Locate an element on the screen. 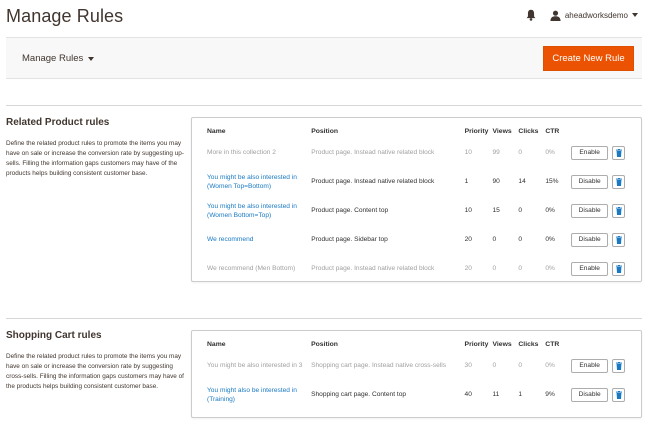  user-icon is located at coordinates (555, 15).